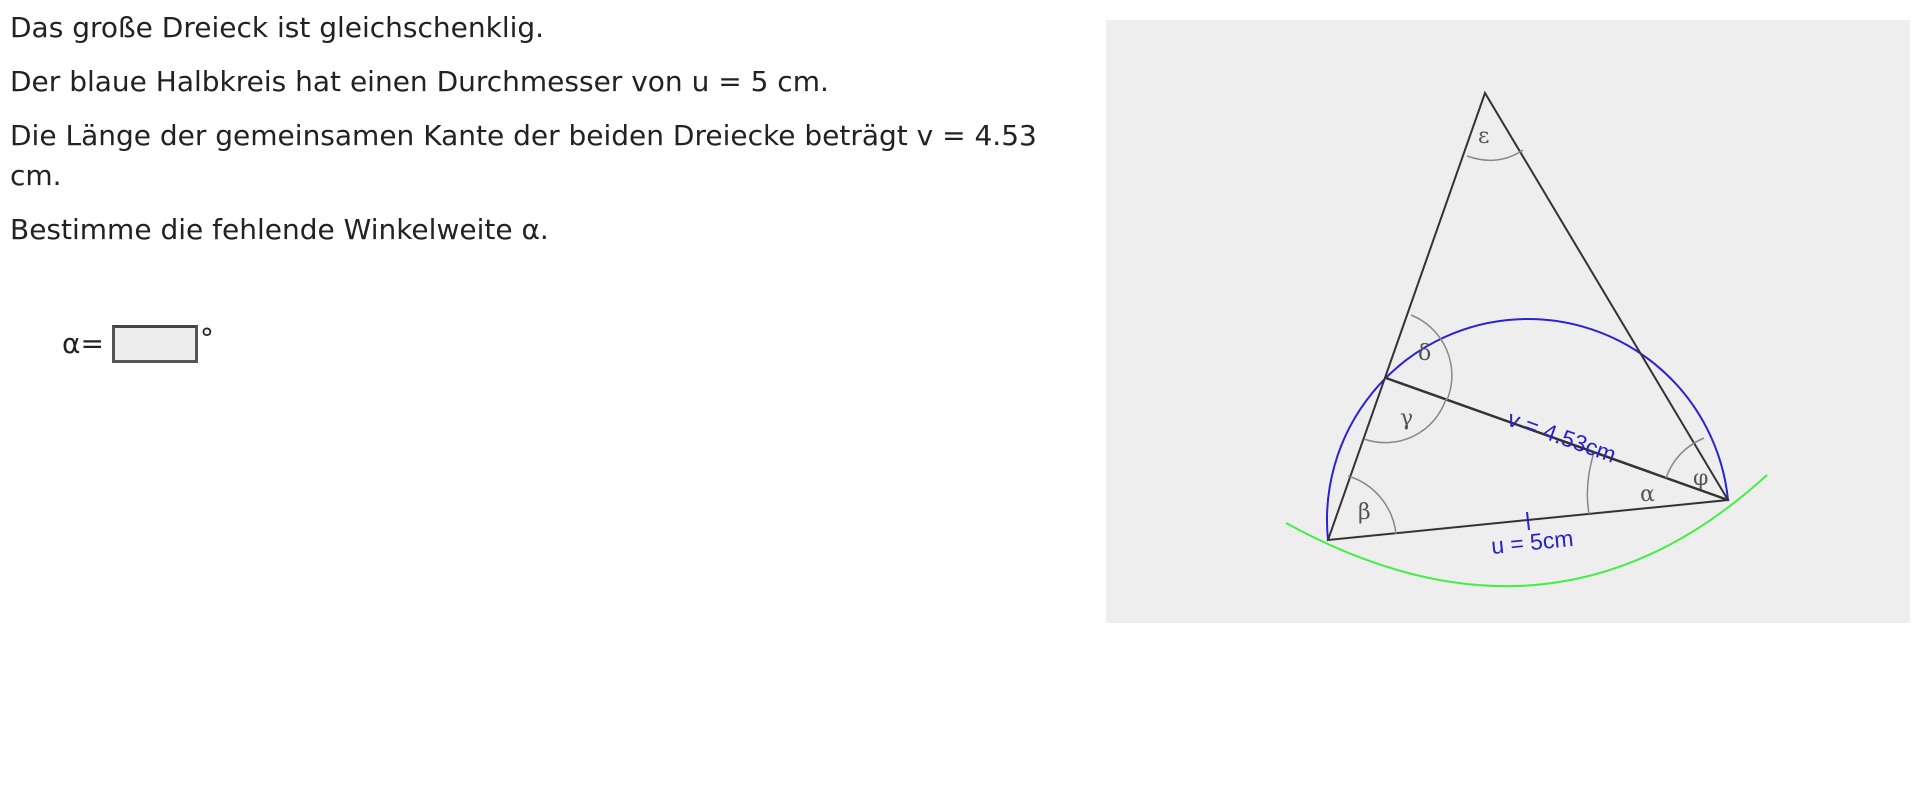 The width and height of the screenshot is (1920, 810). What do you see at coordinates (1483, 136) in the screenshot?
I see `angle-label-epsilon: ε` at bounding box center [1483, 136].